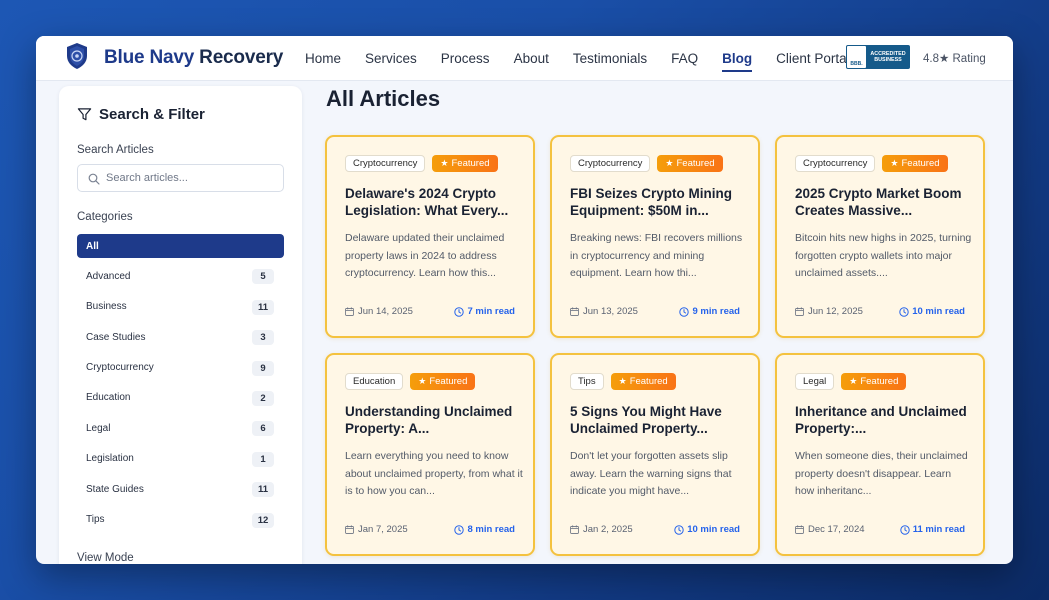 This screenshot has width=1049, height=600. What do you see at coordinates (385, 311) in the screenshot?
I see `article-date-text: Jun 14, 2025` at bounding box center [385, 311].